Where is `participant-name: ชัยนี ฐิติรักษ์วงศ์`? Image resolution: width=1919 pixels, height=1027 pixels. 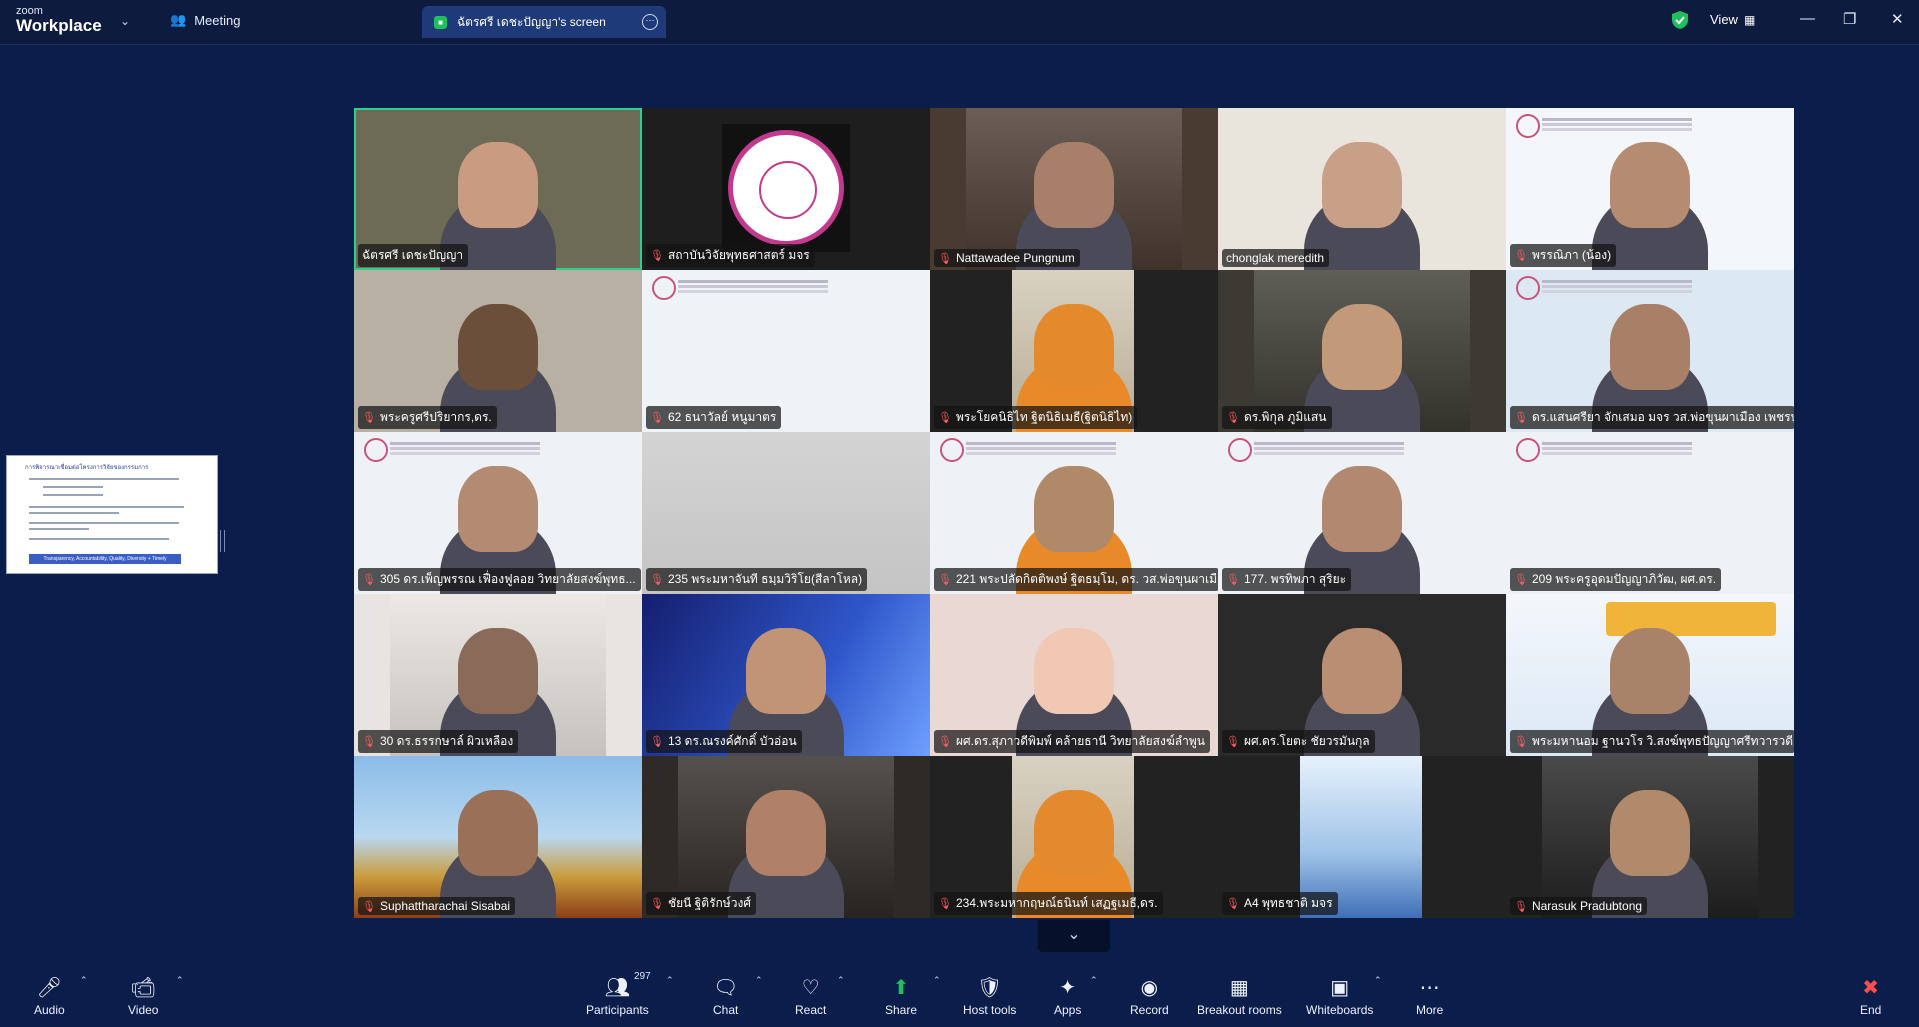 participant-name: ชัยนี ฐิติรักษ์วงศ์ is located at coordinates (709, 903).